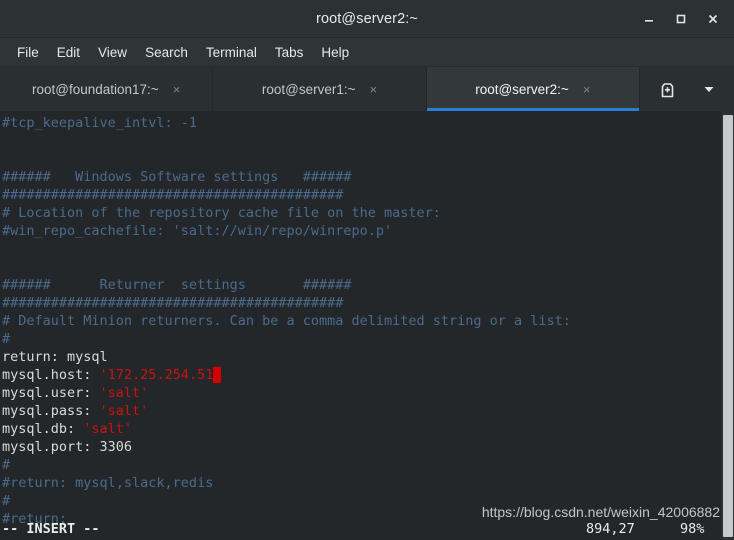 This screenshot has height=540, width=734. What do you see at coordinates (177, 177) in the screenshot?
I see `terminal-text: ###### Windows Software settings ######` at bounding box center [177, 177].